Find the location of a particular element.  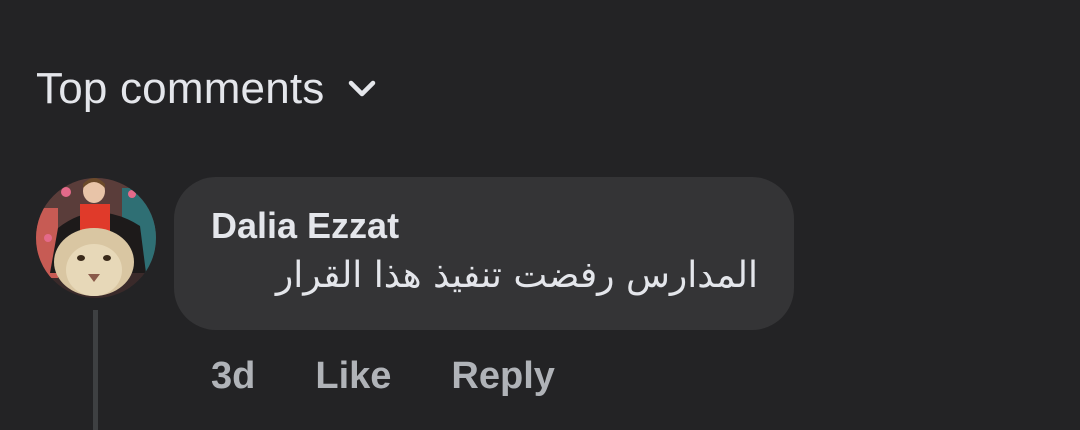

like-button: Like is located at coordinates (353, 376).